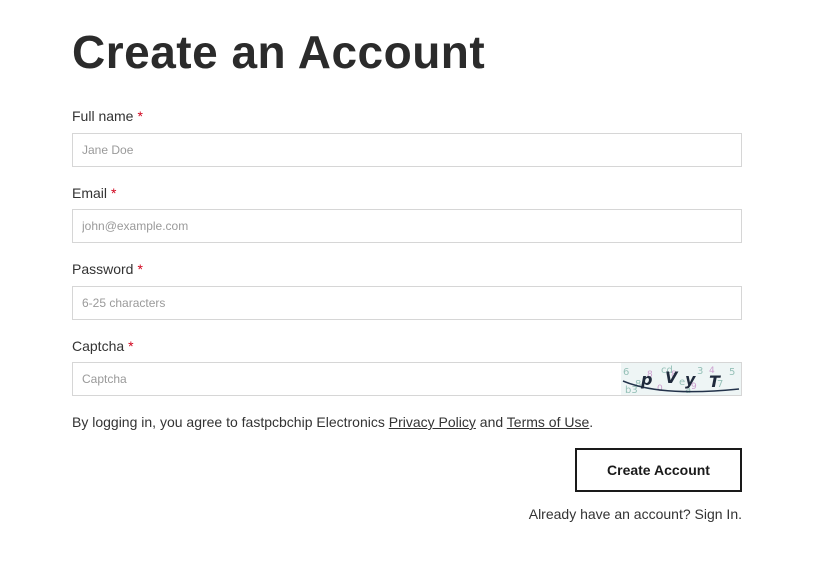 The image size is (824, 576). Describe the element at coordinates (658, 470) in the screenshot. I see `create-account-button: Create Account` at that location.